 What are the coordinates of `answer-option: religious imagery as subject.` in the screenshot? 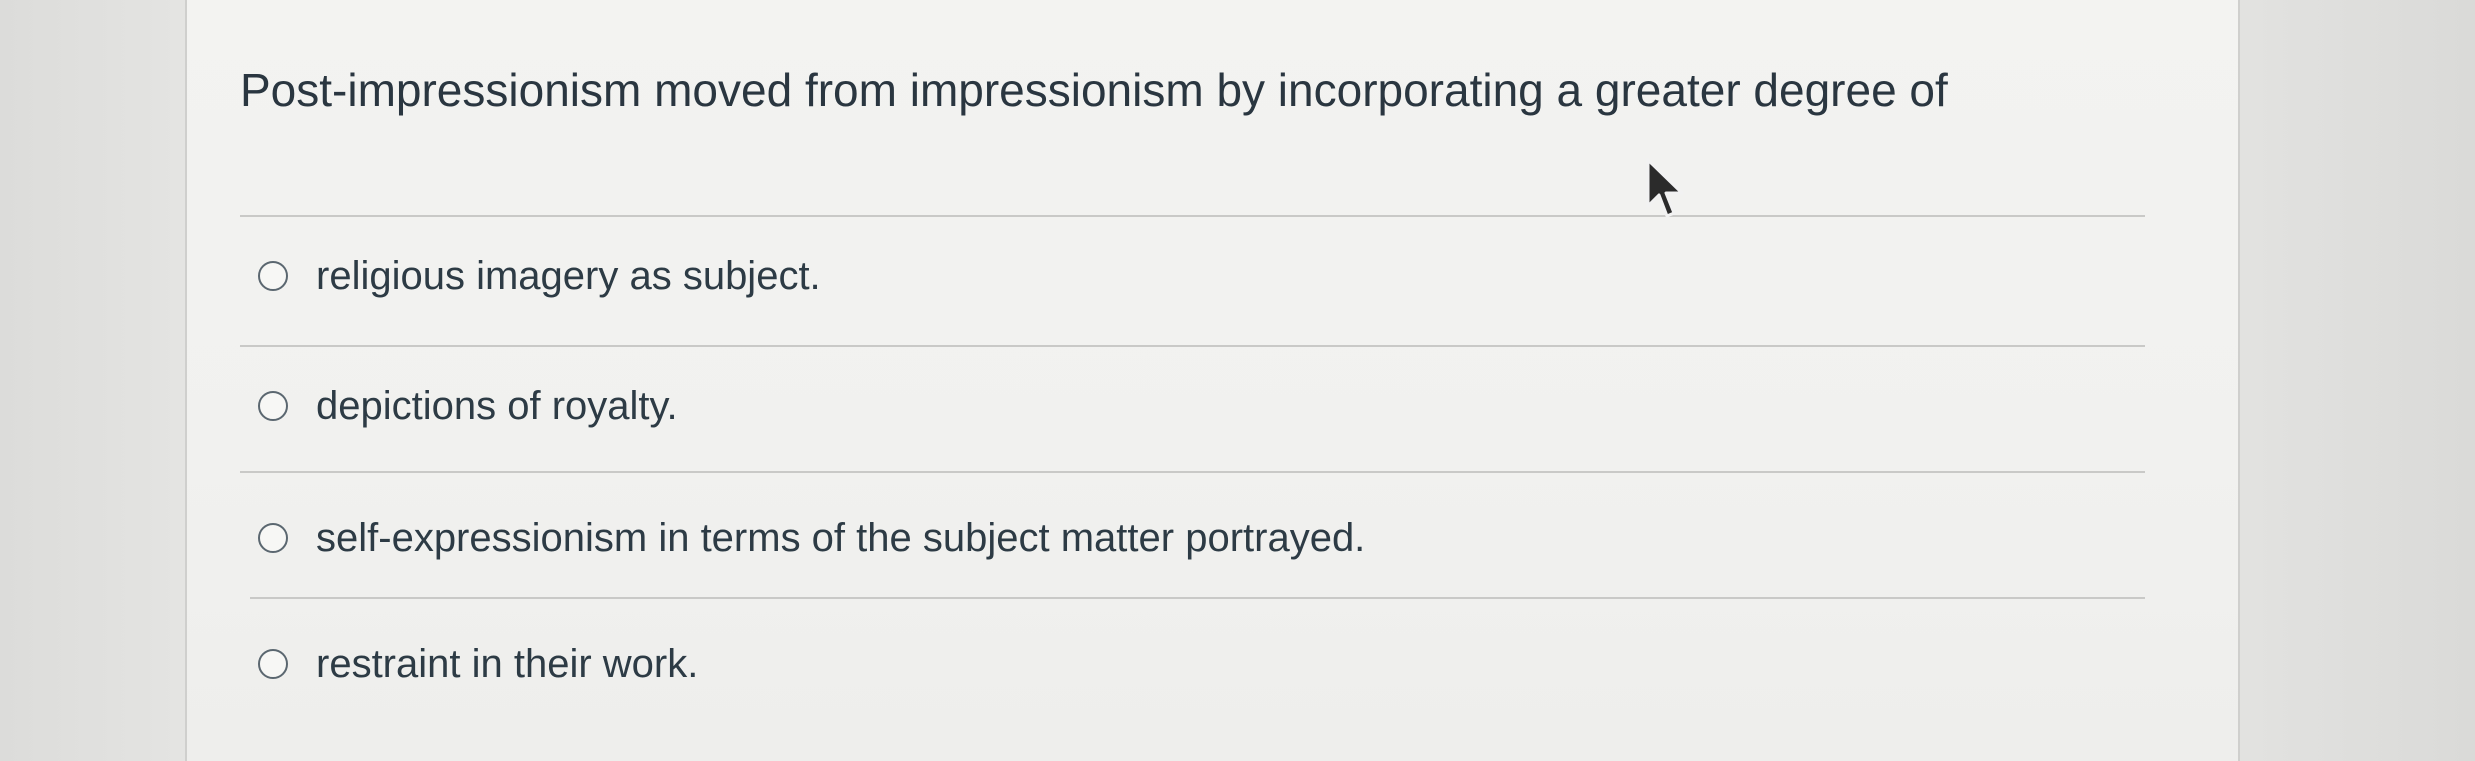 It's located at (539, 276).